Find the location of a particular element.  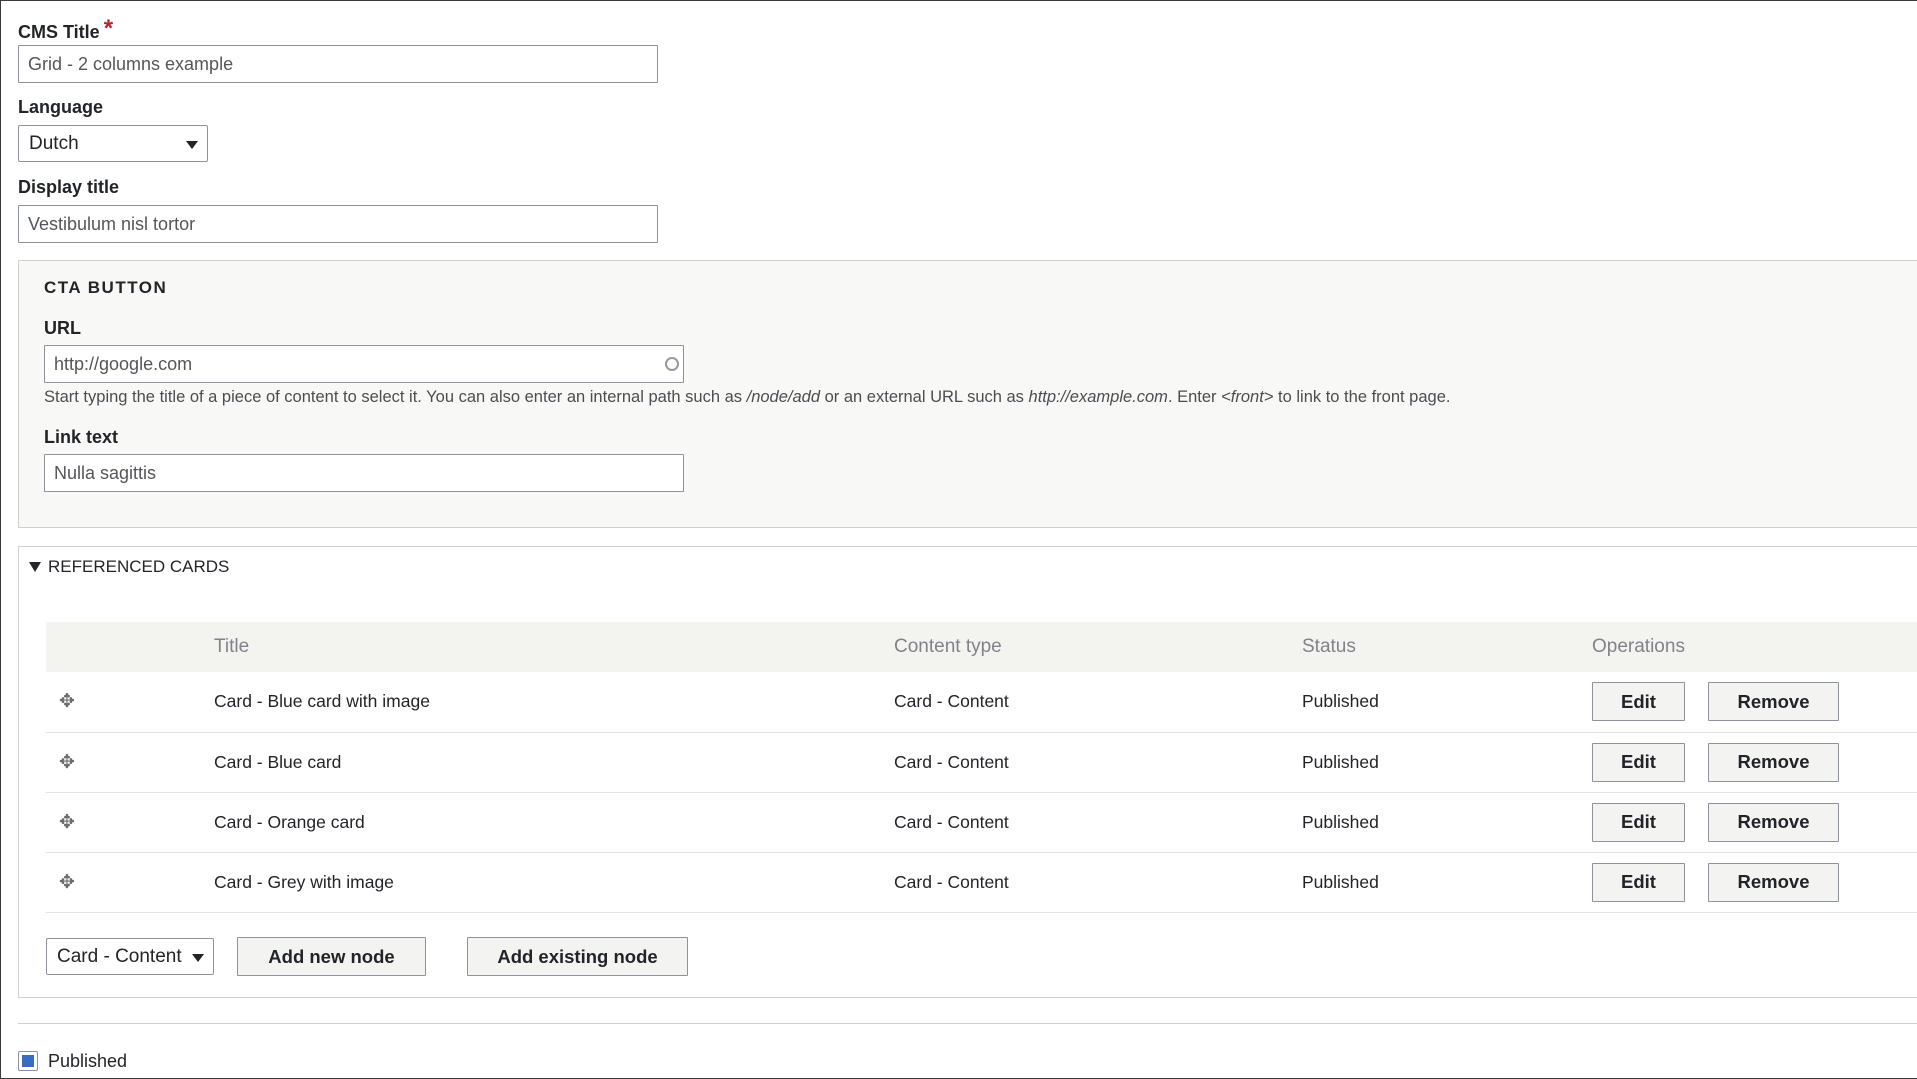

url-label: URL is located at coordinates (62, 328).